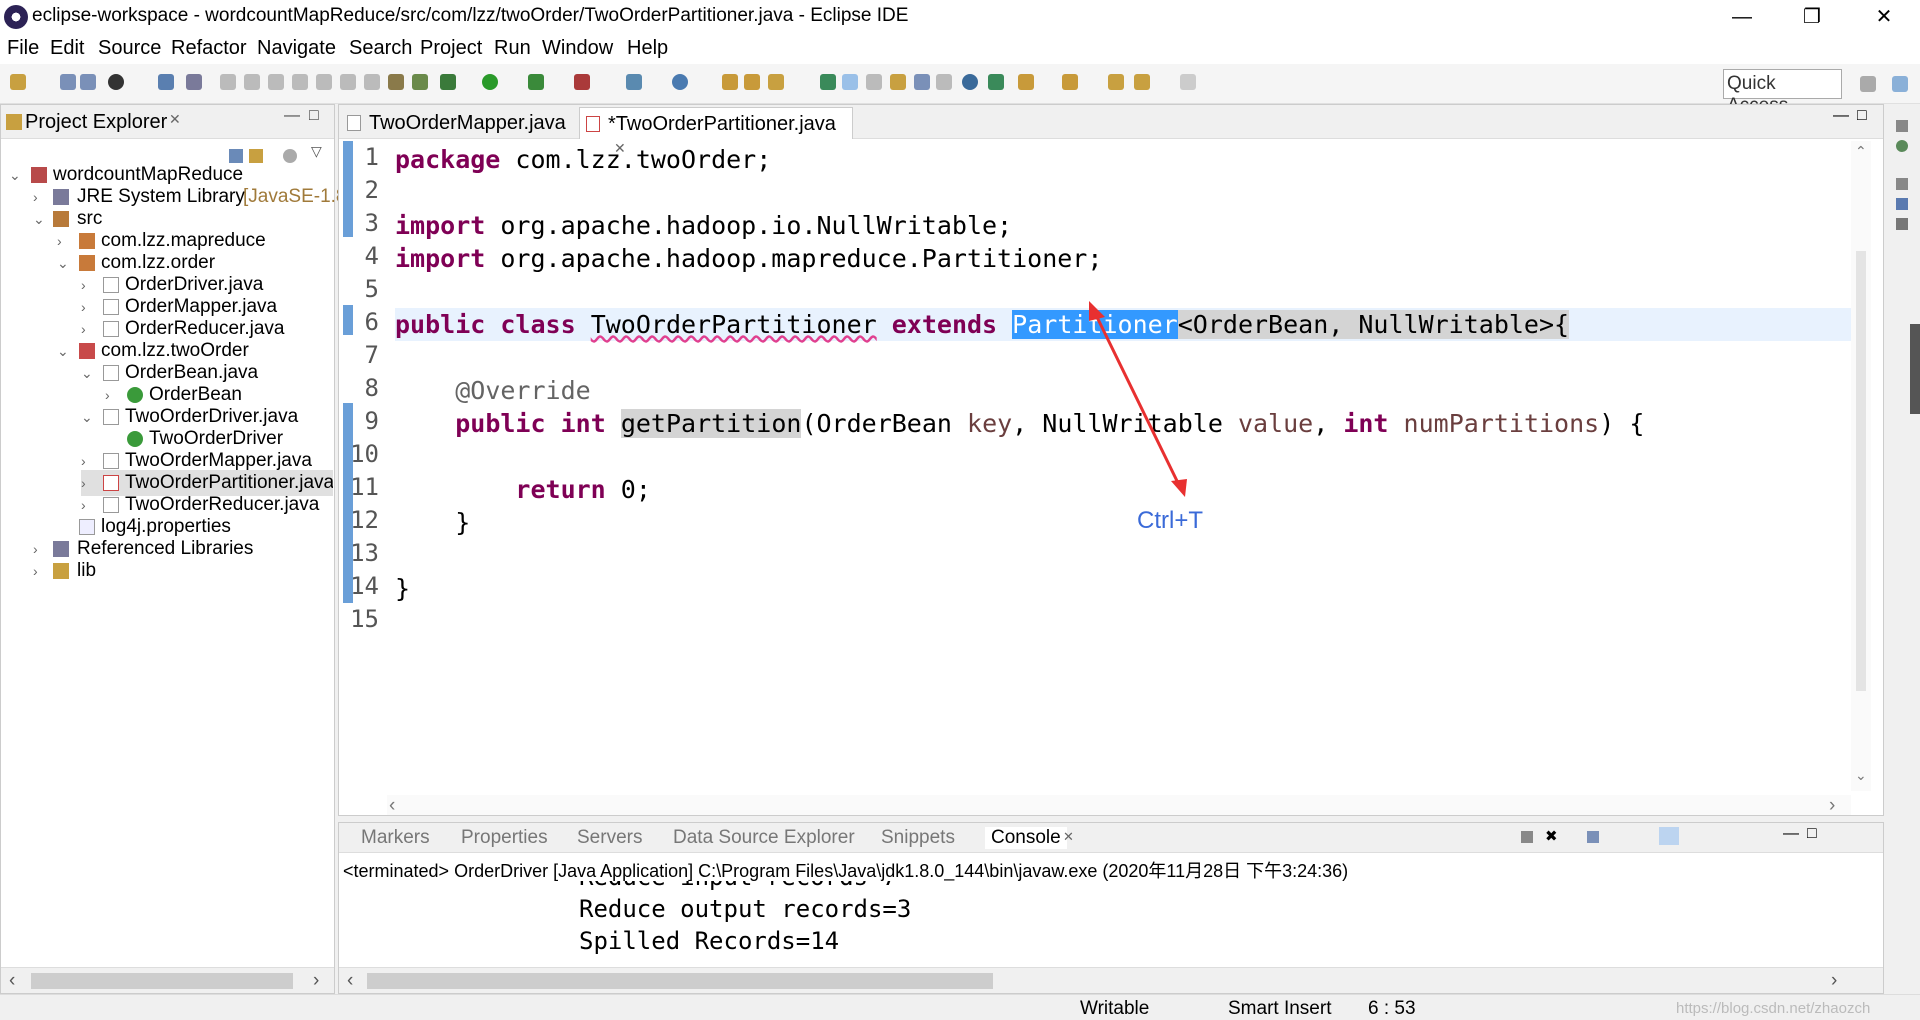 The height and width of the screenshot is (1020, 1920). Describe the element at coordinates (67, 48) in the screenshot. I see `menu-edit: Edit` at that location.